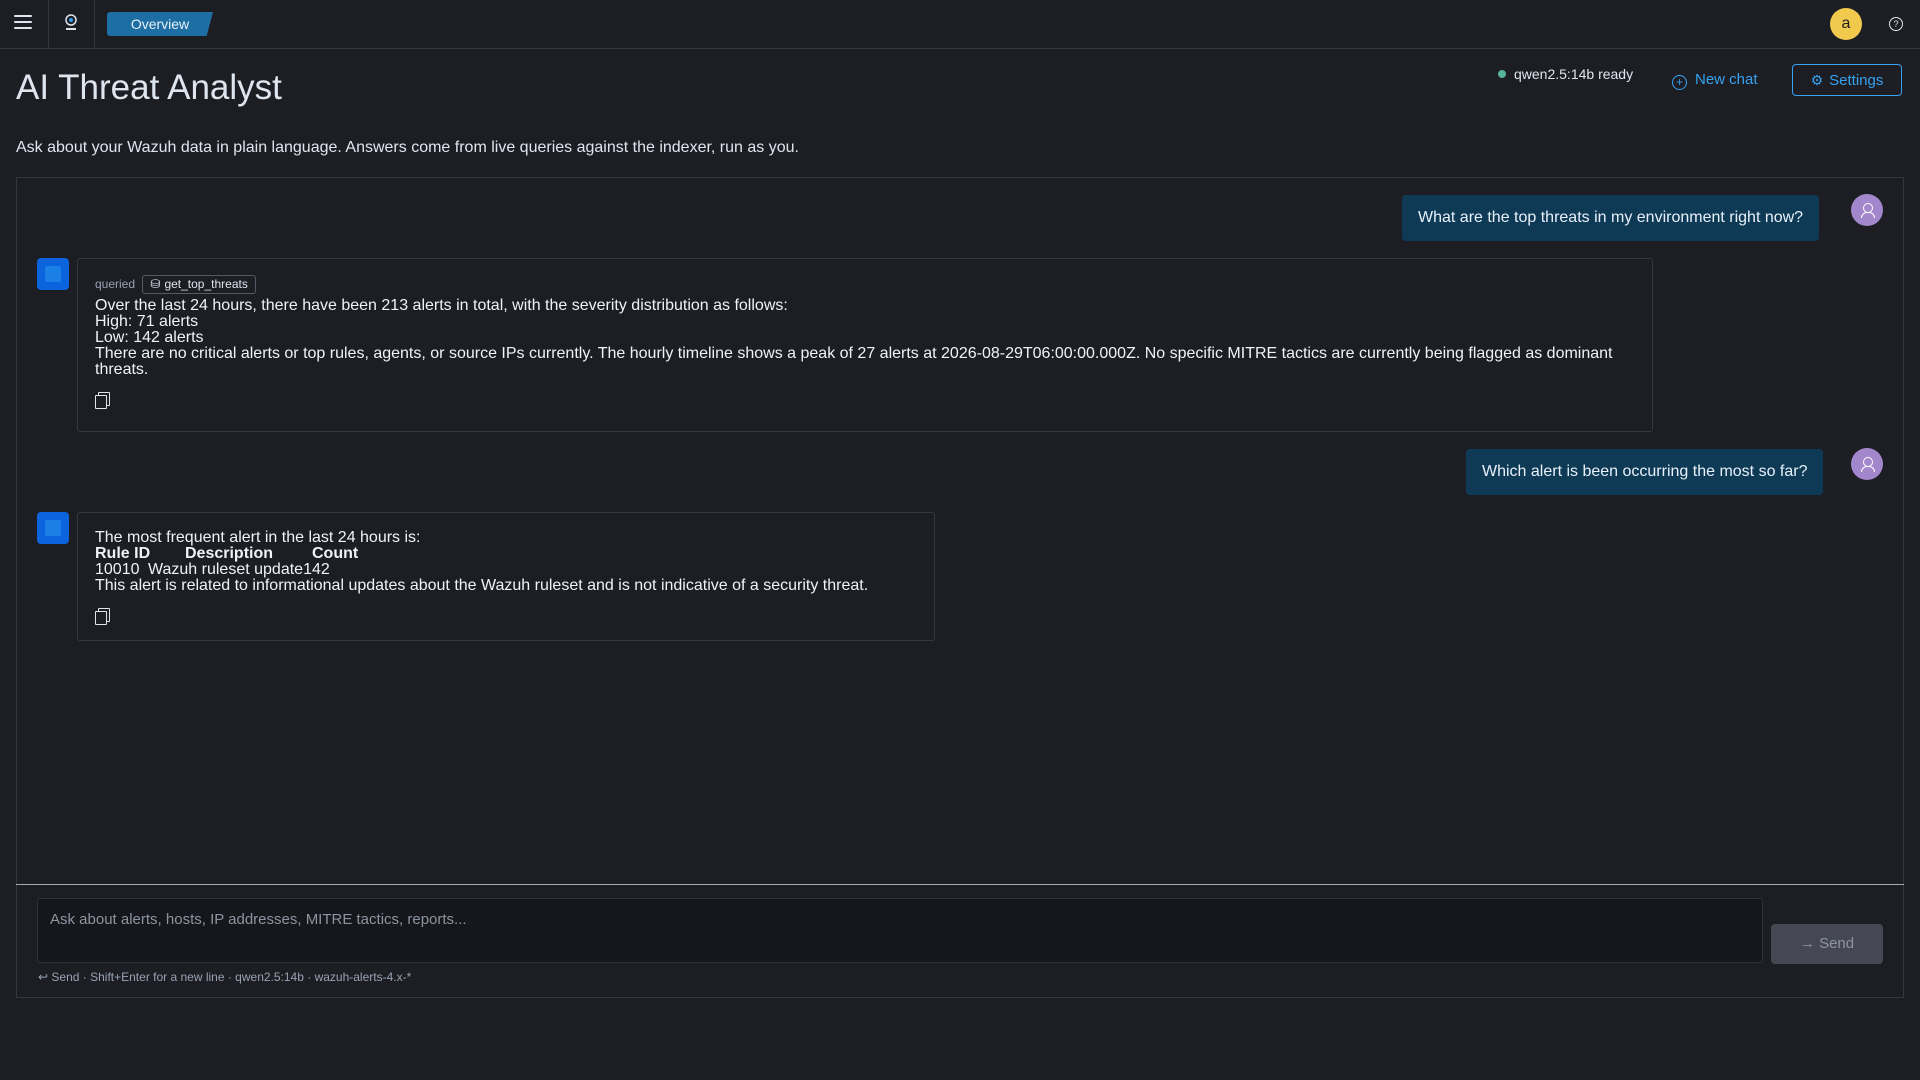 The image size is (1920, 1080). I want to click on table-cell: 142, so click(316, 569).